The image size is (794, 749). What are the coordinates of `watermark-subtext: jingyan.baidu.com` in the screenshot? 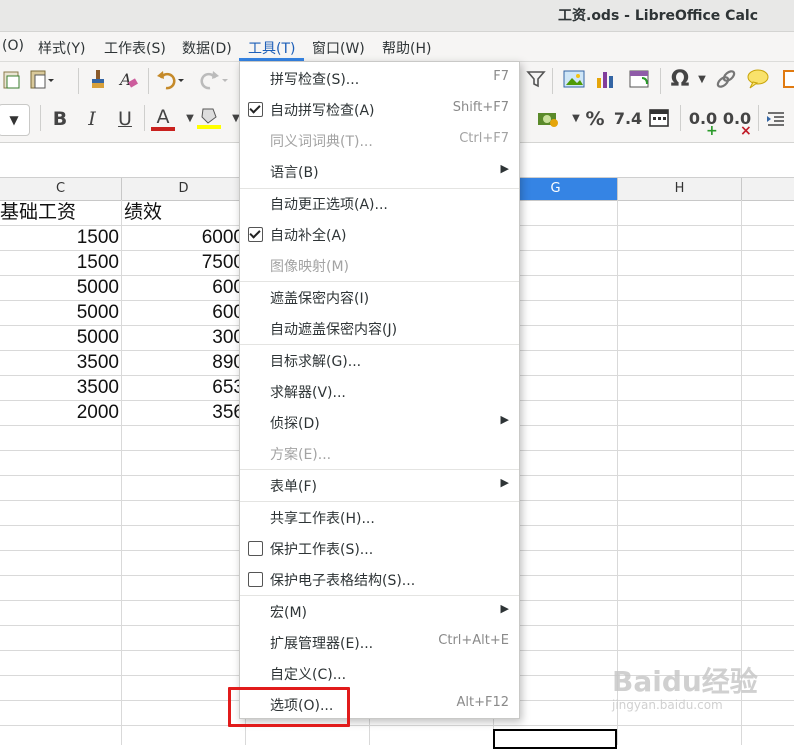 It's located at (667, 705).